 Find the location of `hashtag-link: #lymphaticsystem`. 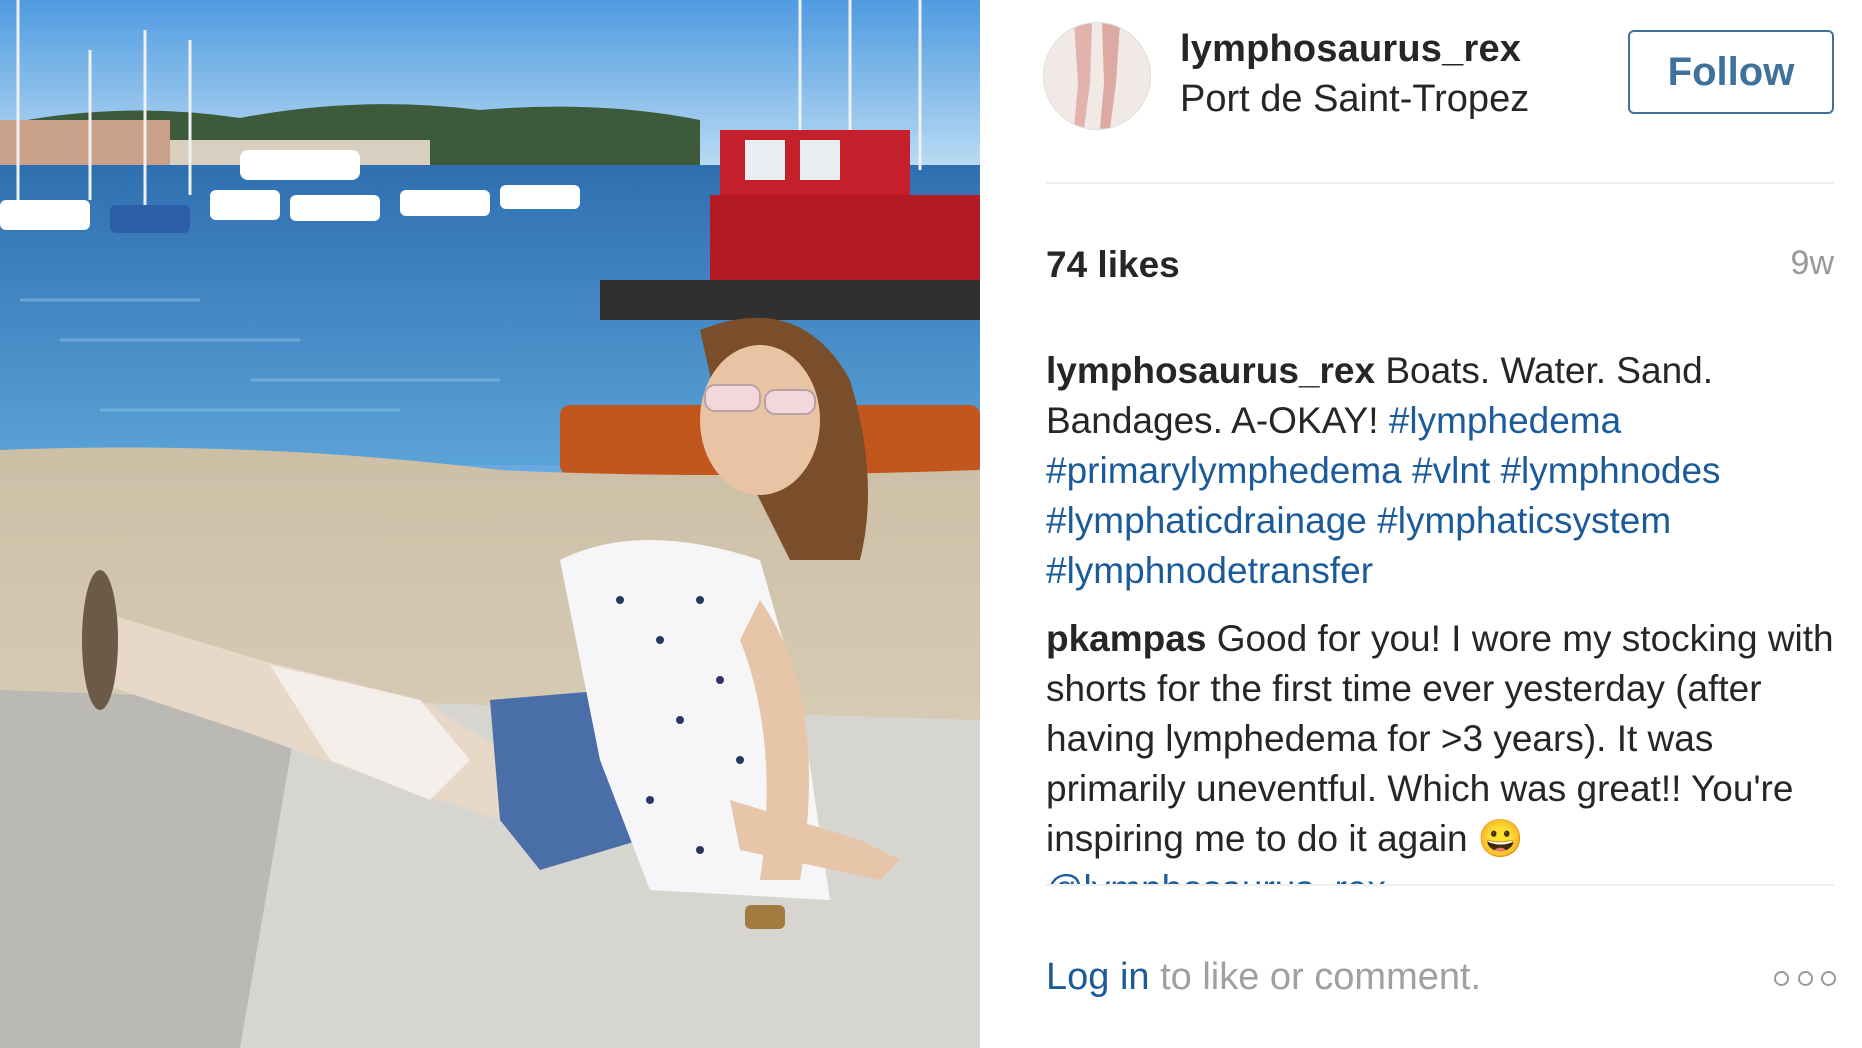

hashtag-link: #lymphaticsystem is located at coordinates (1524, 520).